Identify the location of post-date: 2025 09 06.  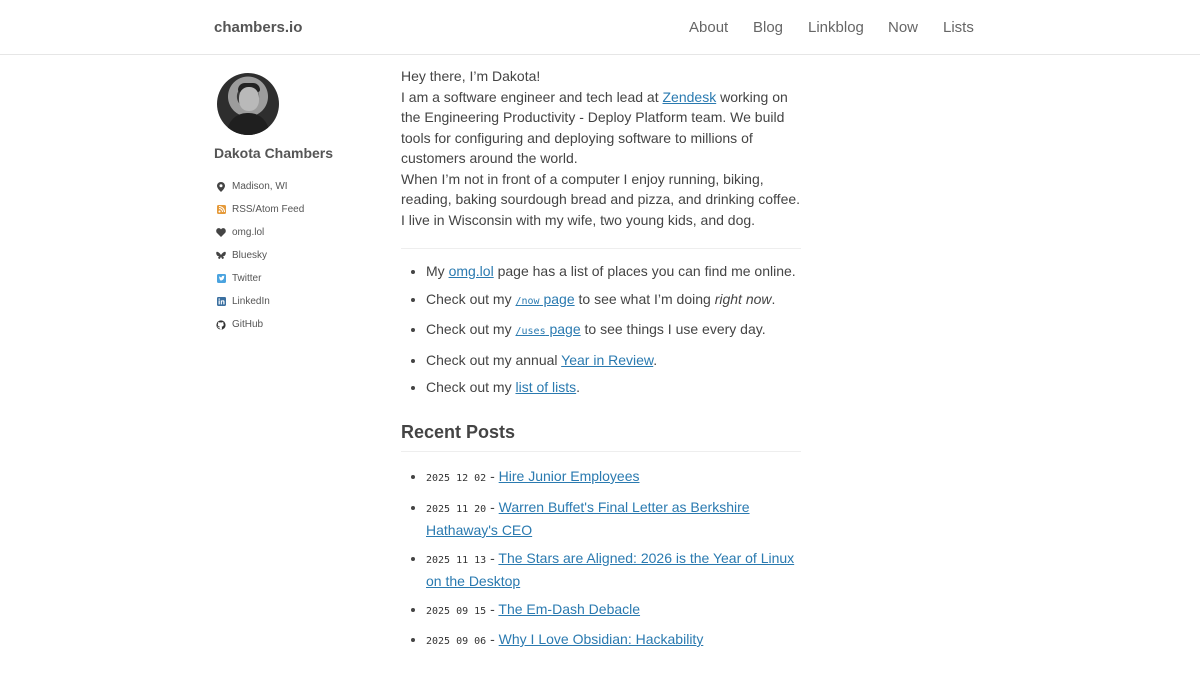
(456, 641).